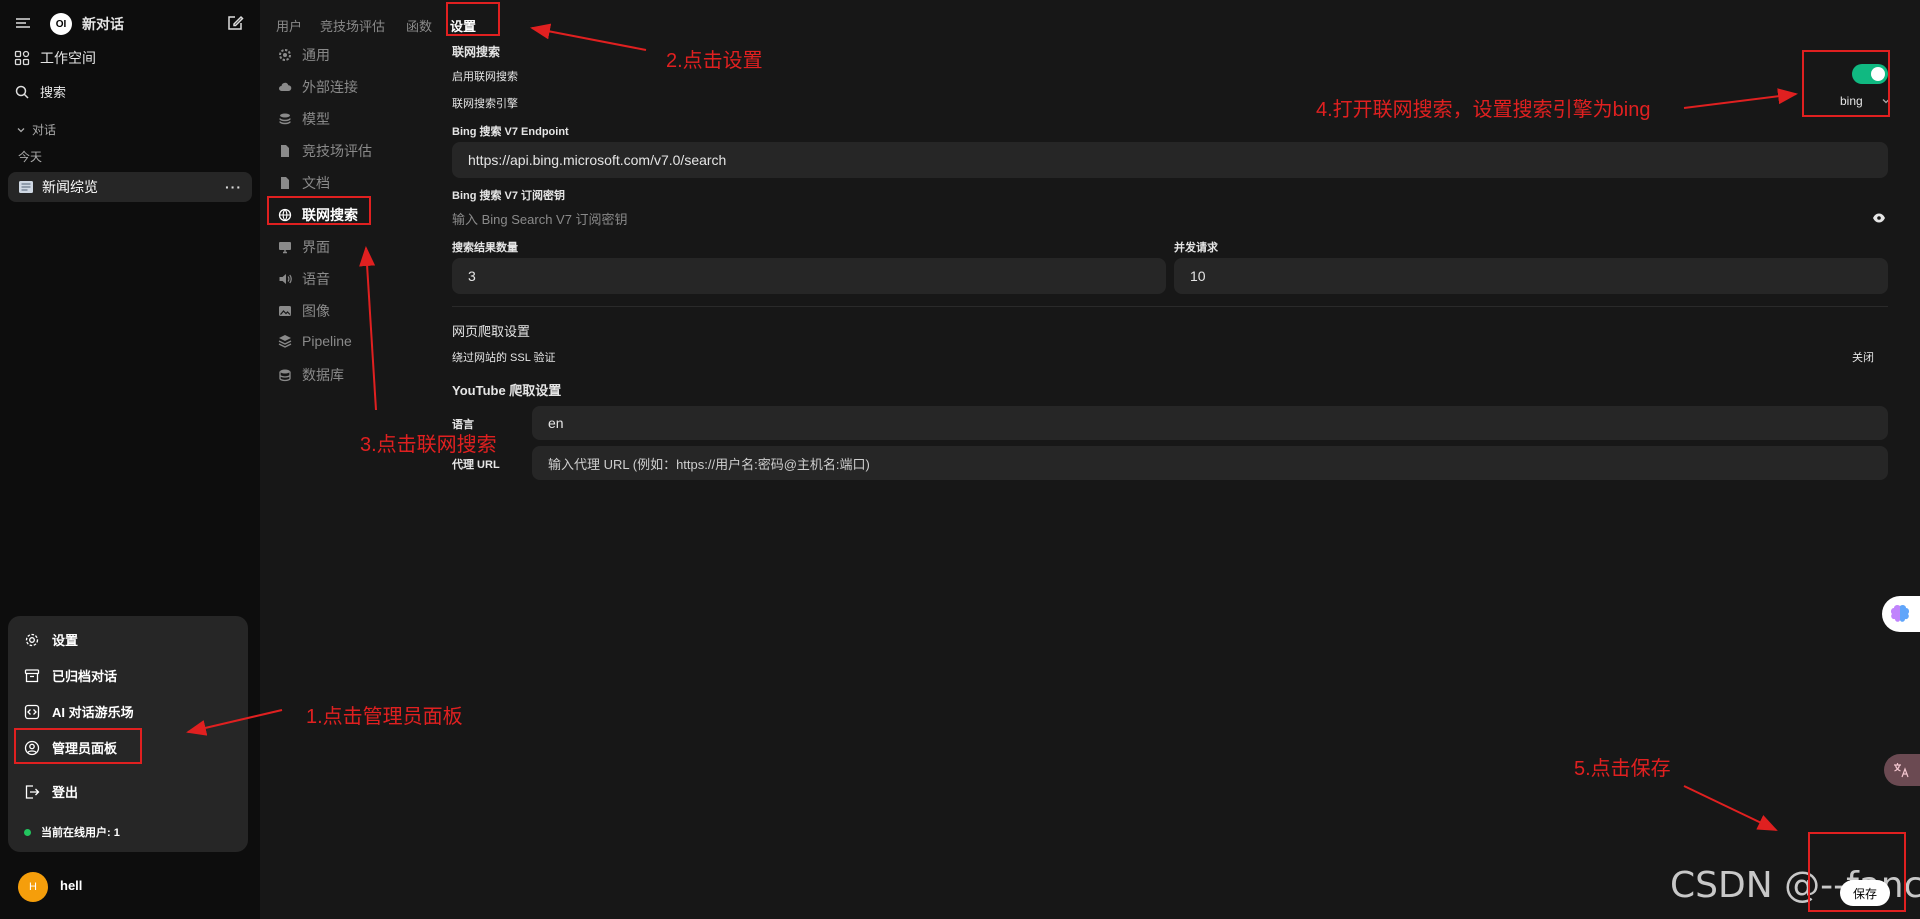  What do you see at coordinates (234, 722) in the screenshot?
I see `arrow-step1` at bounding box center [234, 722].